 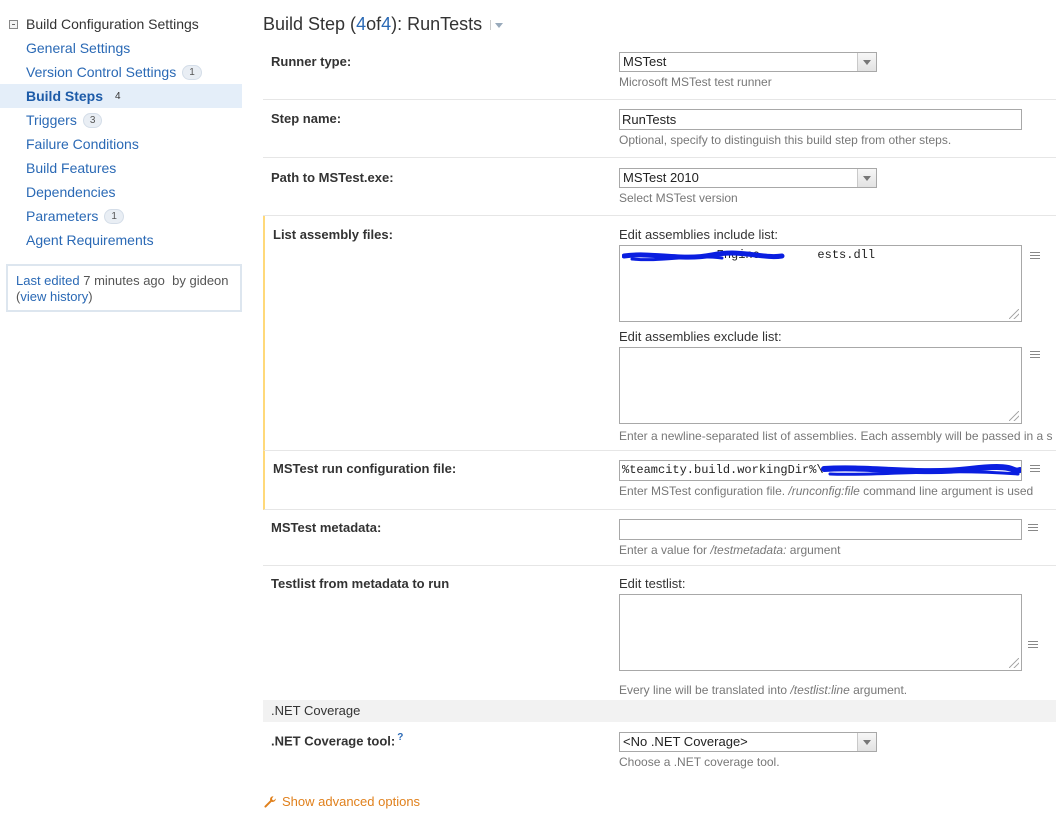 I want to click on include-list-label: Edit assemblies include list:, so click(x=698, y=234).